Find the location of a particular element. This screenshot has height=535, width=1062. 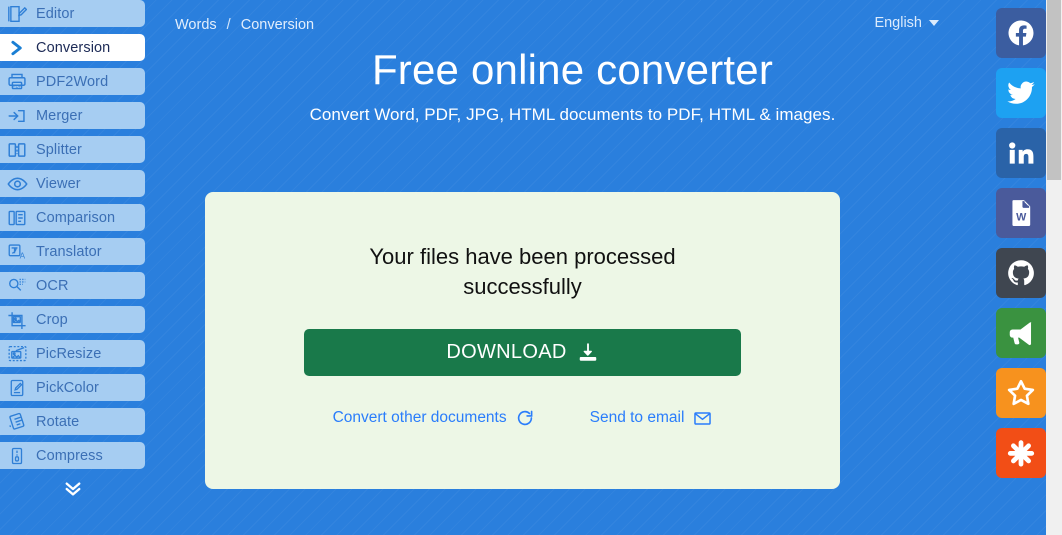

card-links: Convert other documents Send to email is located at coordinates (522, 418).